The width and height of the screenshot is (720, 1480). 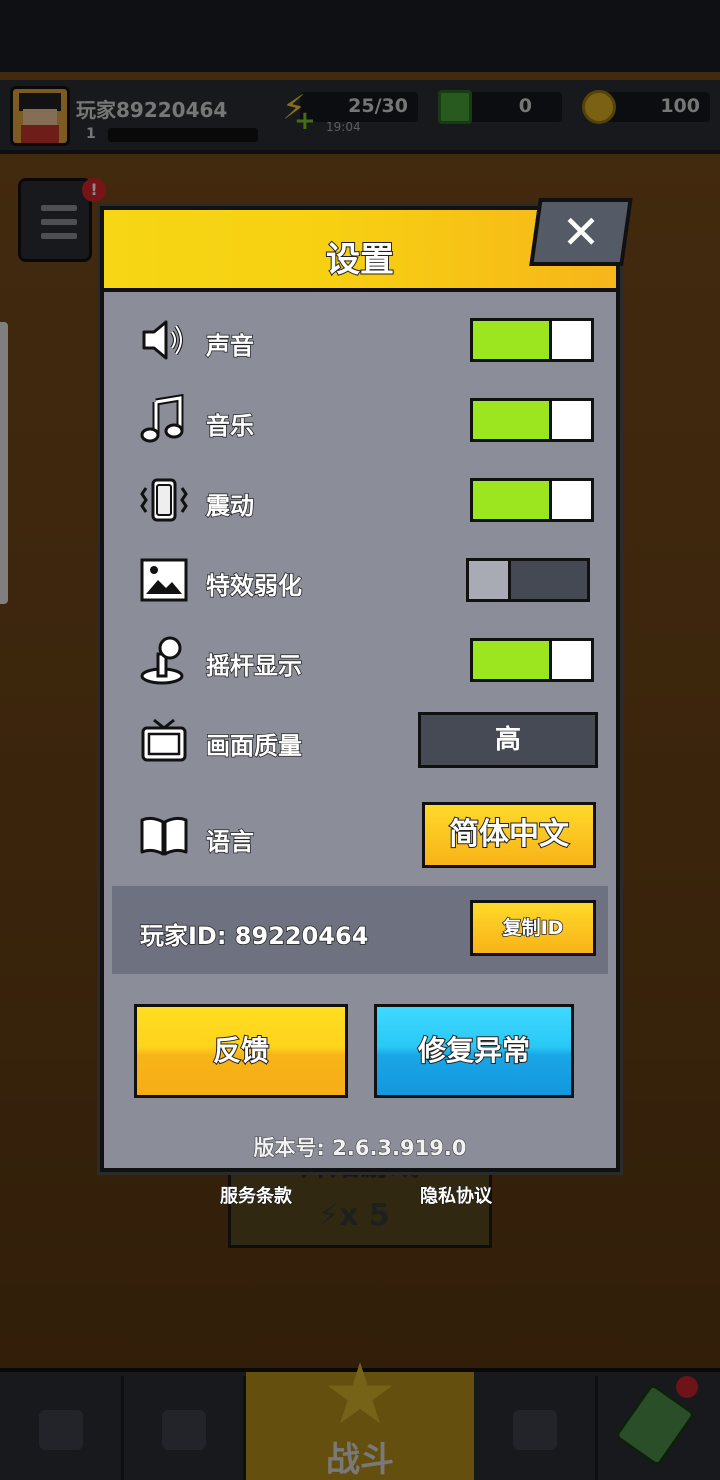 What do you see at coordinates (164, 580) in the screenshot?
I see `image-icon` at bounding box center [164, 580].